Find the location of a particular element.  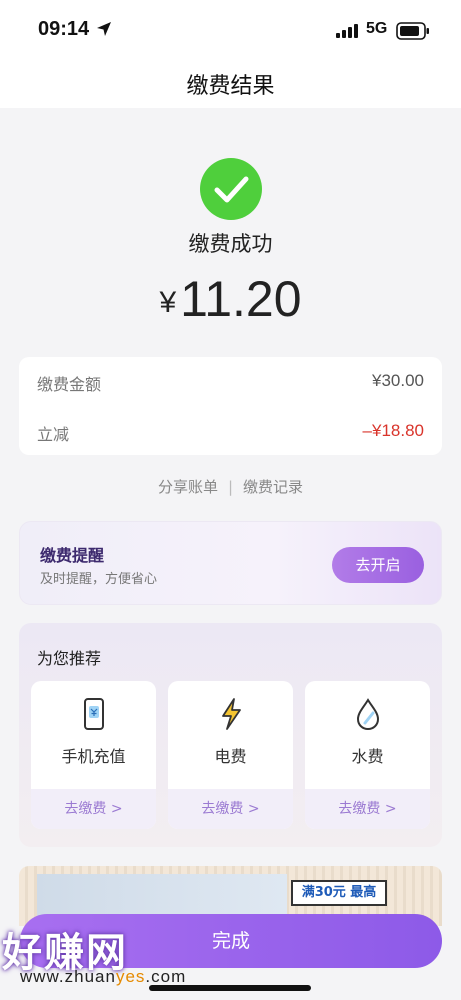

reminder-title: 缴费提醒 is located at coordinates (72, 555).